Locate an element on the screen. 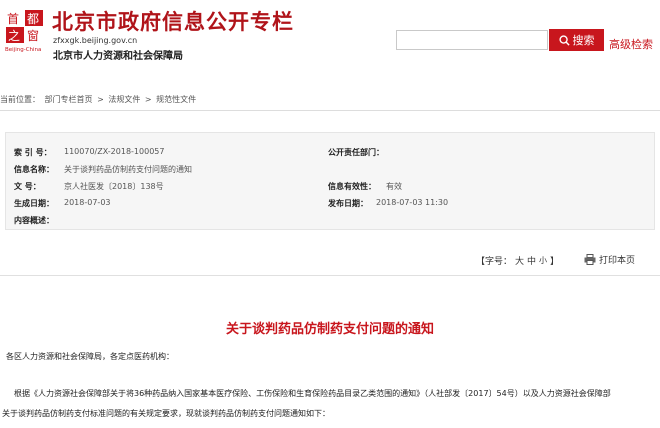 The height and width of the screenshot is (428, 660). font-size-toolbar: 【字号： 大 中 小 】 is located at coordinates (517, 260).